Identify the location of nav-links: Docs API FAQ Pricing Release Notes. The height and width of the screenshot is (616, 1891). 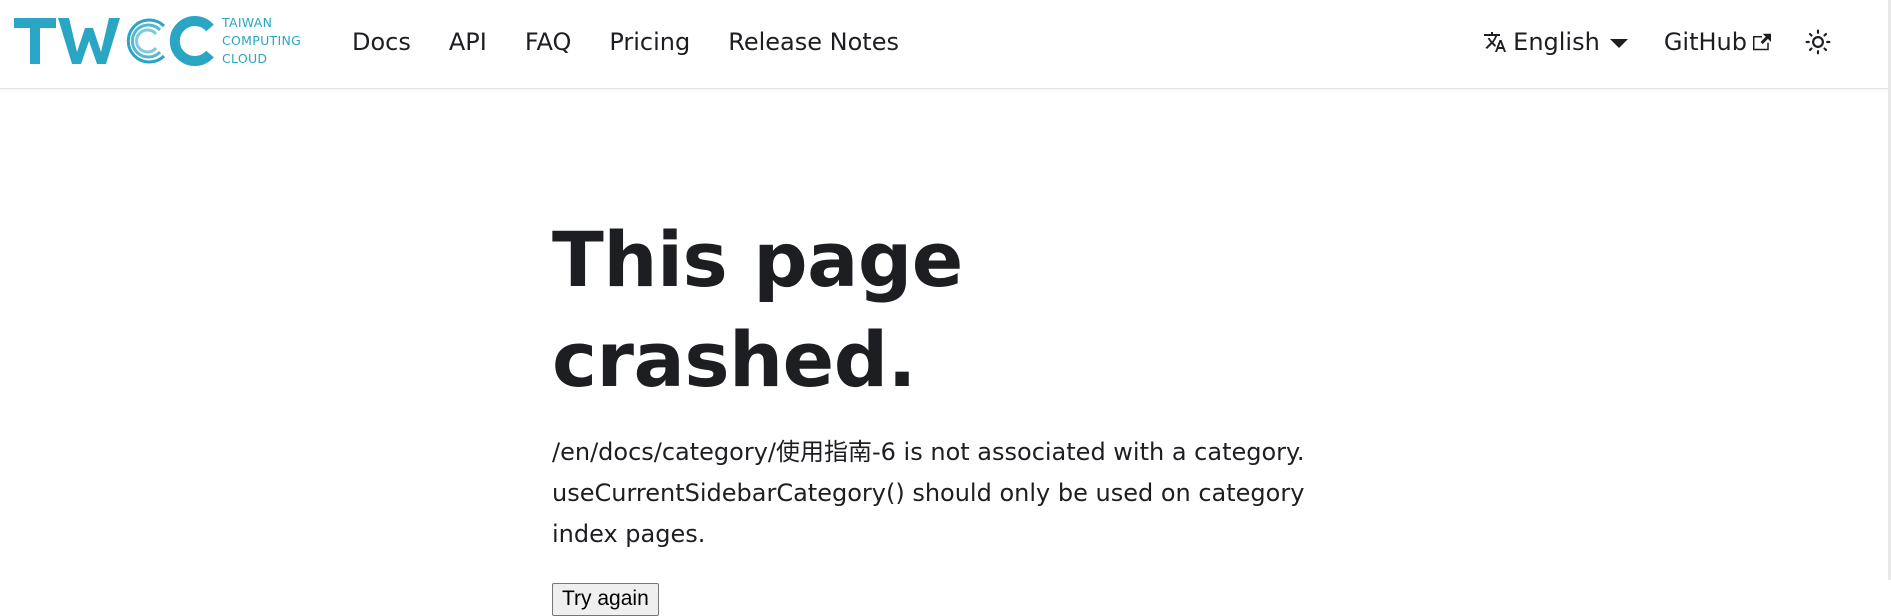
(644, 42).